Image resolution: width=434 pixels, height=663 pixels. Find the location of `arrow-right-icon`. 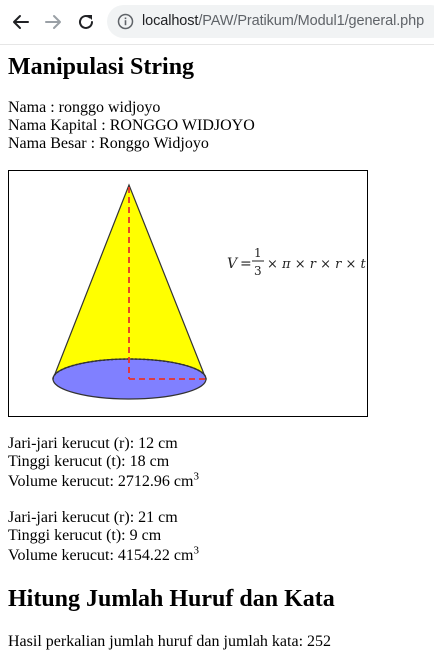

arrow-right-icon is located at coordinates (53, 22).